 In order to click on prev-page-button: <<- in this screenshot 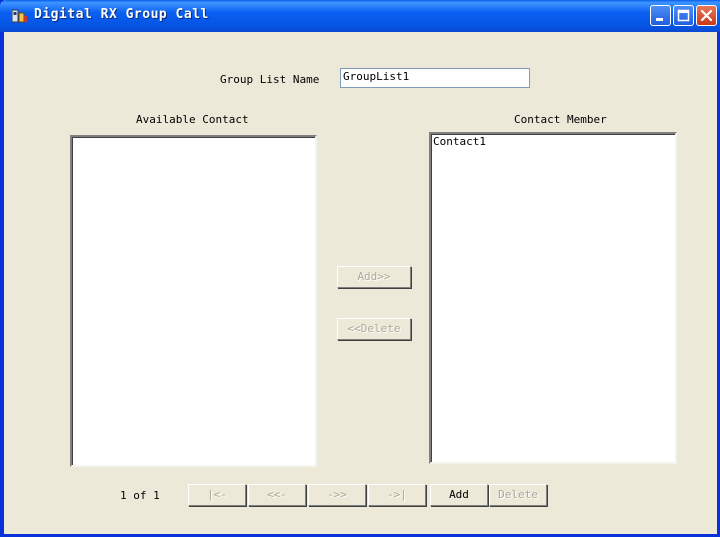, I will do `click(277, 495)`.